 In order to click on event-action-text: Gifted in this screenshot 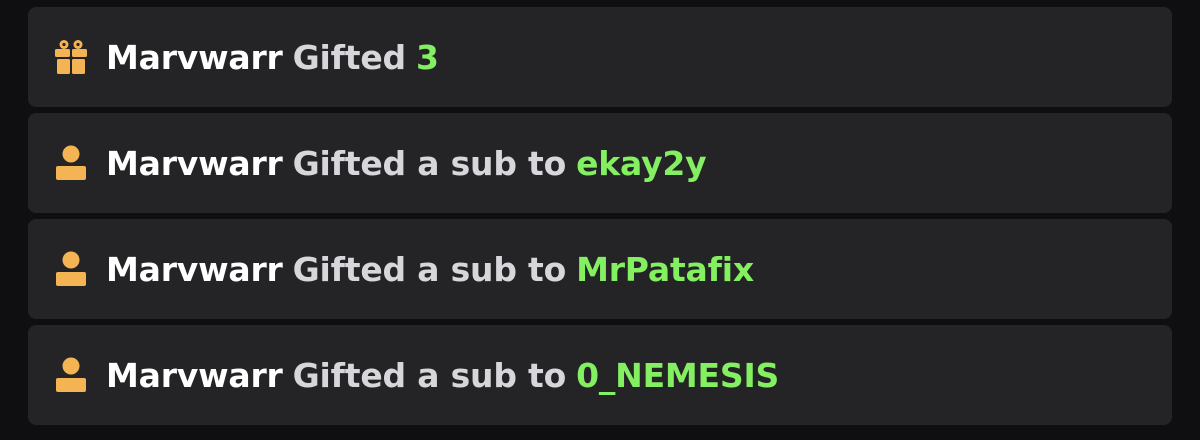, I will do `click(349, 57)`.